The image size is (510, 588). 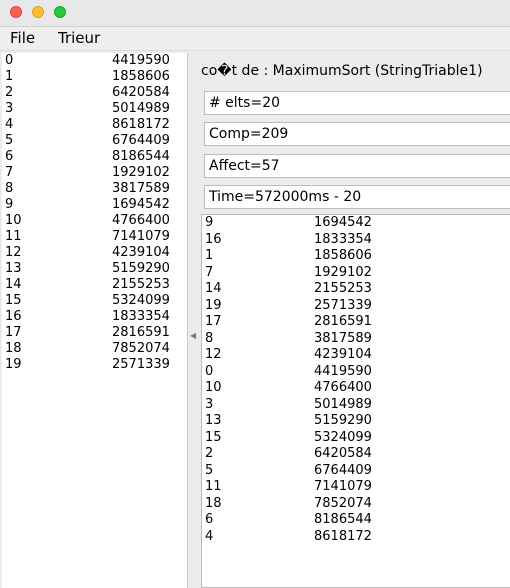 What do you see at coordinates (209, 453) in the screenshot?
I see `item-index: 2` at bounding box center [209, 453].